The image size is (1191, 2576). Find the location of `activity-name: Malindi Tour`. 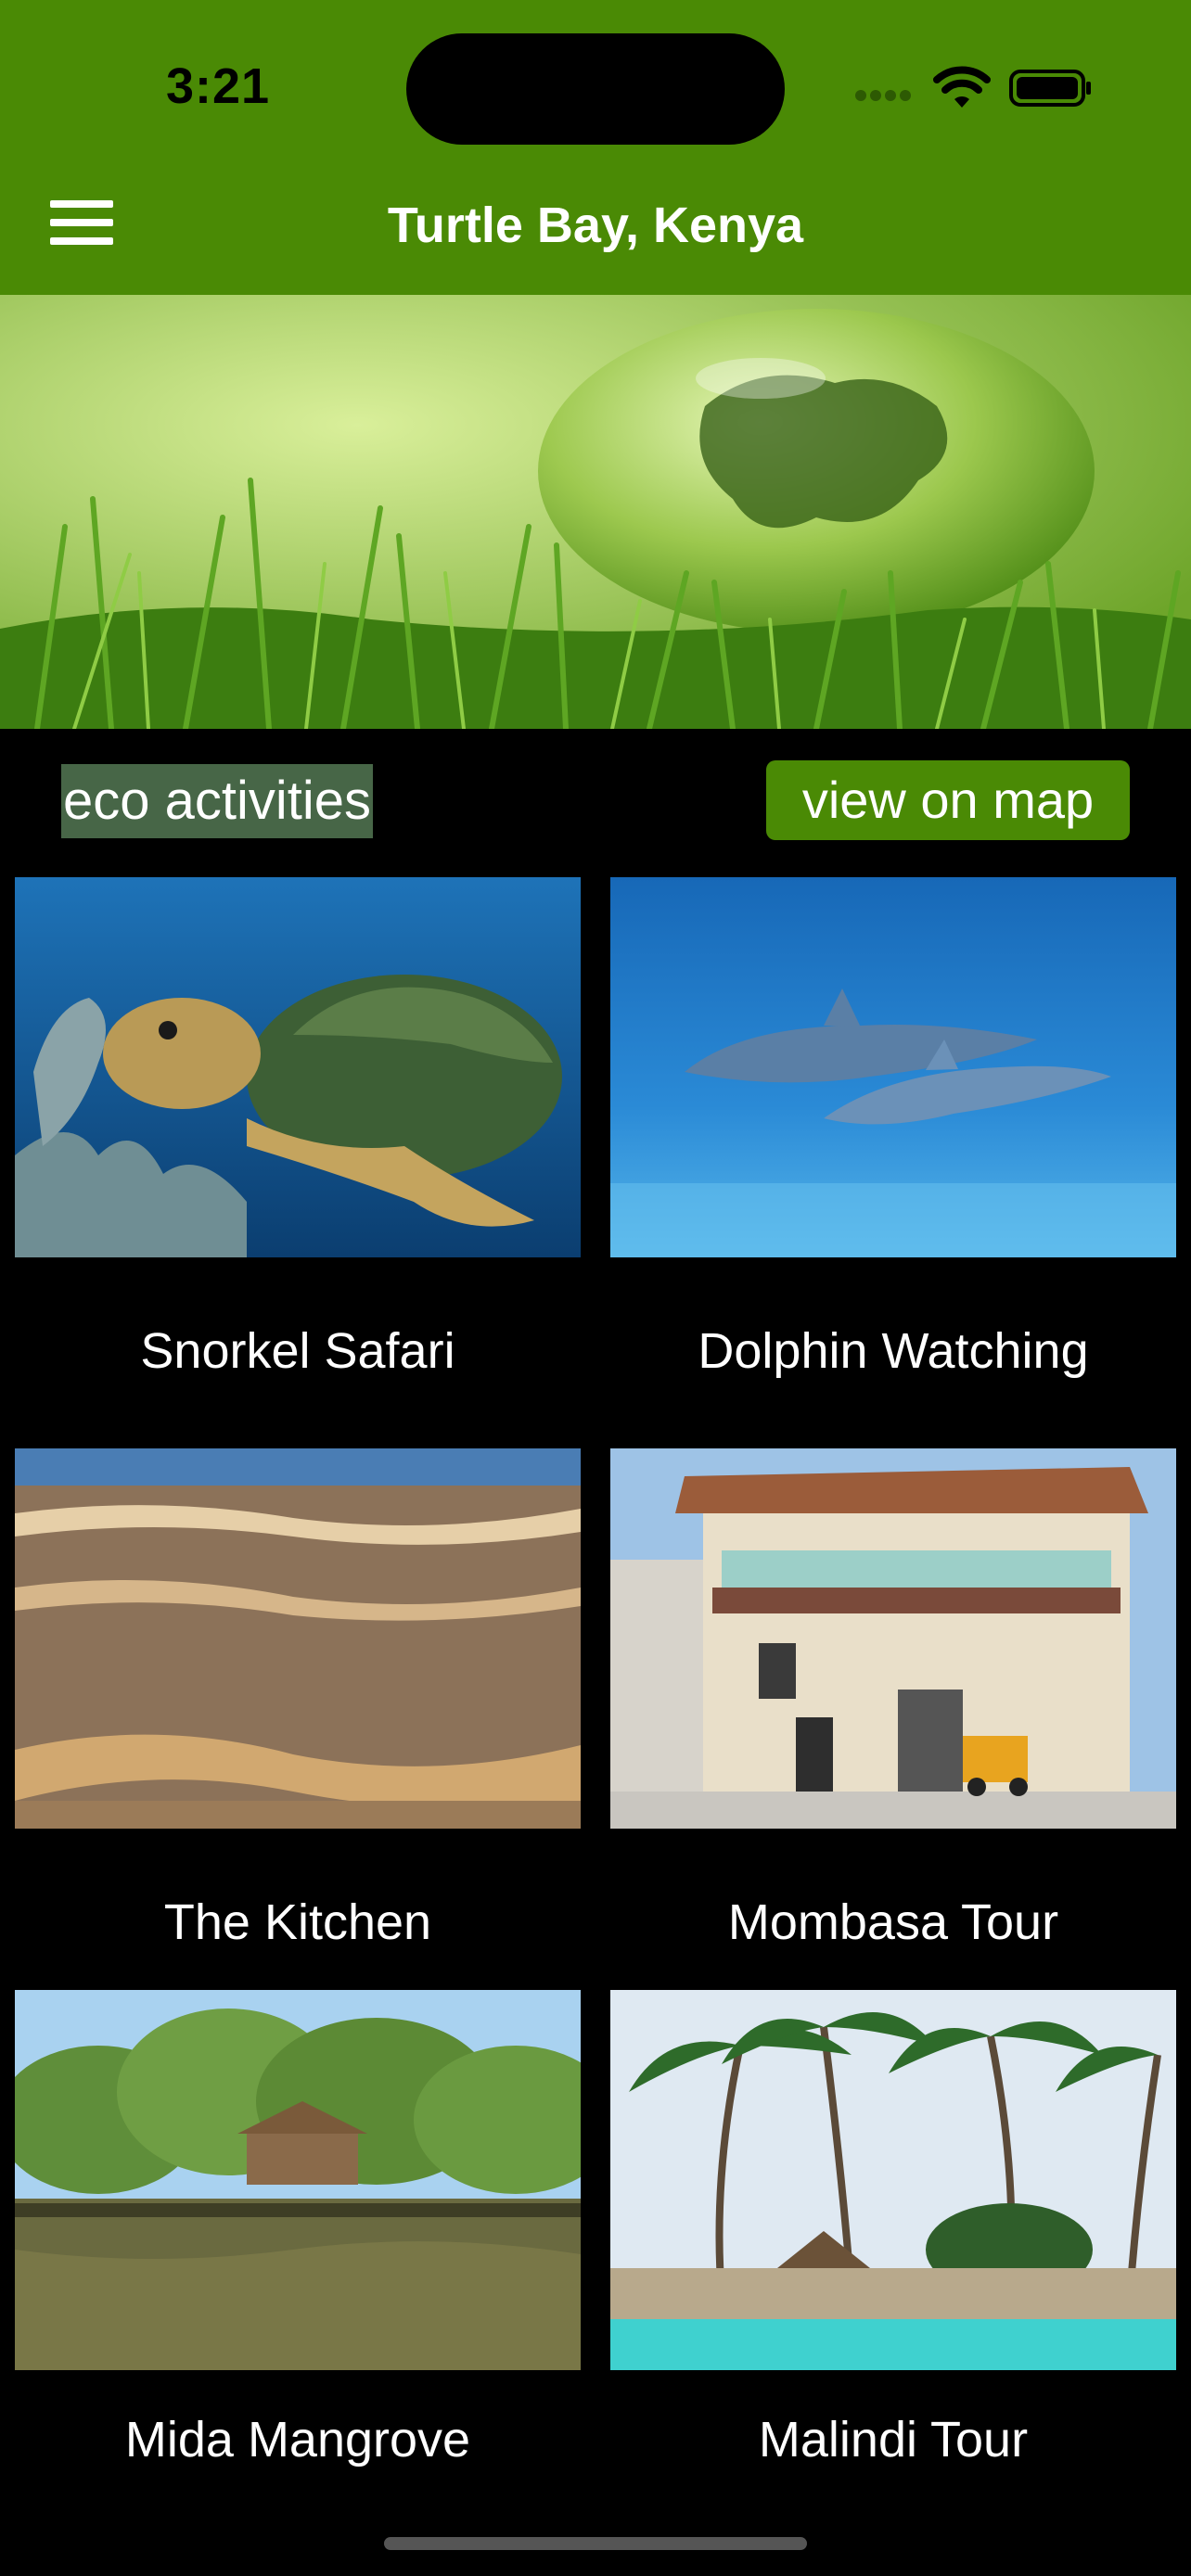

activity-name: Malindi Tour is located at coordinates (894, 2440).